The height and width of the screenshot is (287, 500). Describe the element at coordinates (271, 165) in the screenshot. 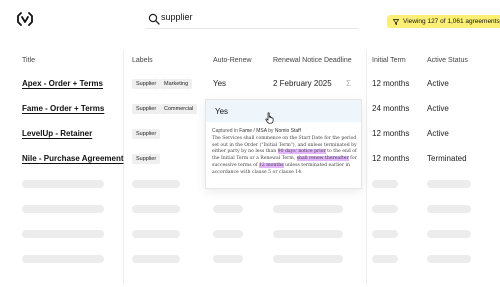

I see `clause-highlight: 12 months` at that location.